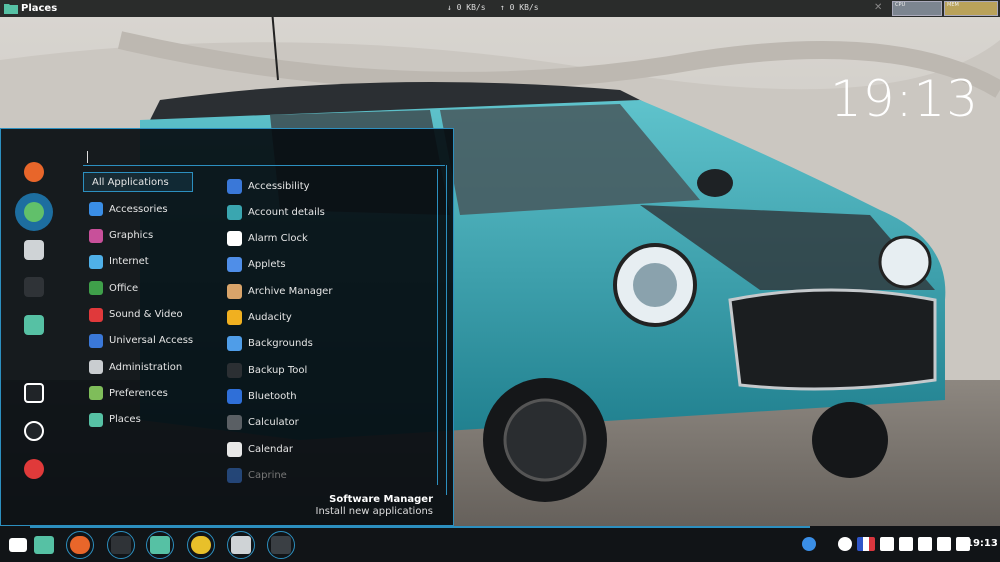 Image resolution: width=1000 pixels, height=562 pixels. Describe the element at coordinates (466, 7) in the screenshot. I see `network-download-rate: ↓ 0 KB/s` at that location.